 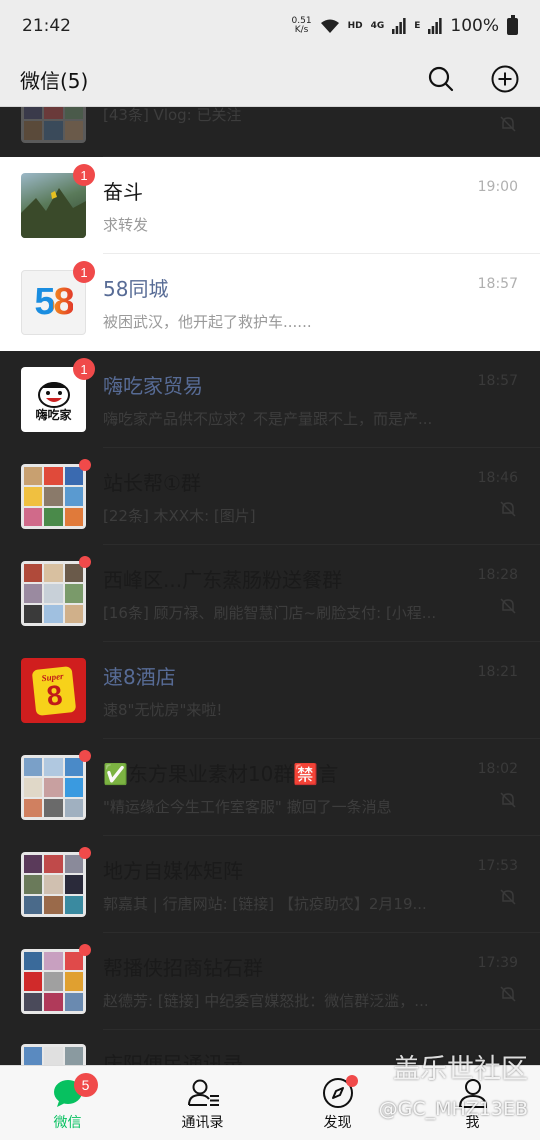 I want to click on tab-contacts: 通讯录, so click(x=202, y=1103).